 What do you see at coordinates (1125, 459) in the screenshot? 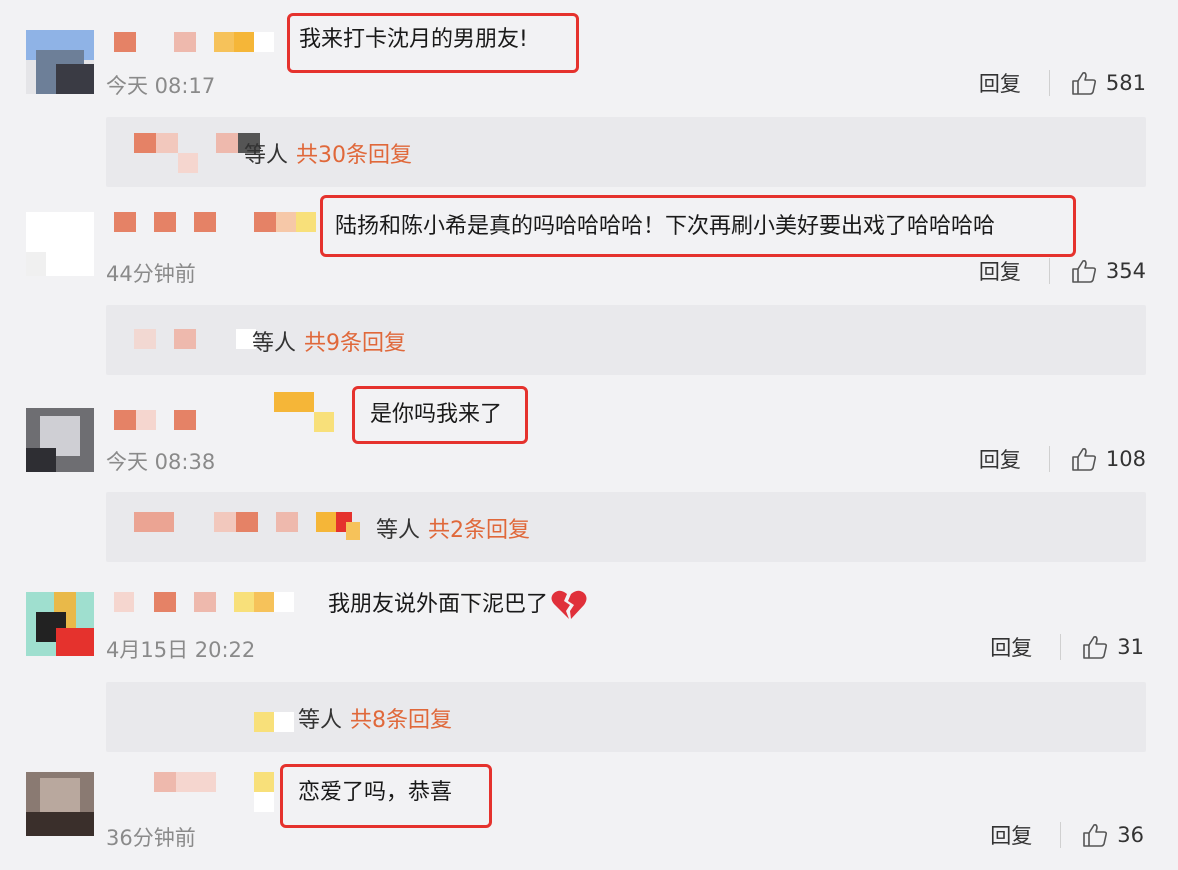
I see `like-count: 108` at bounding box center [1125, 459].